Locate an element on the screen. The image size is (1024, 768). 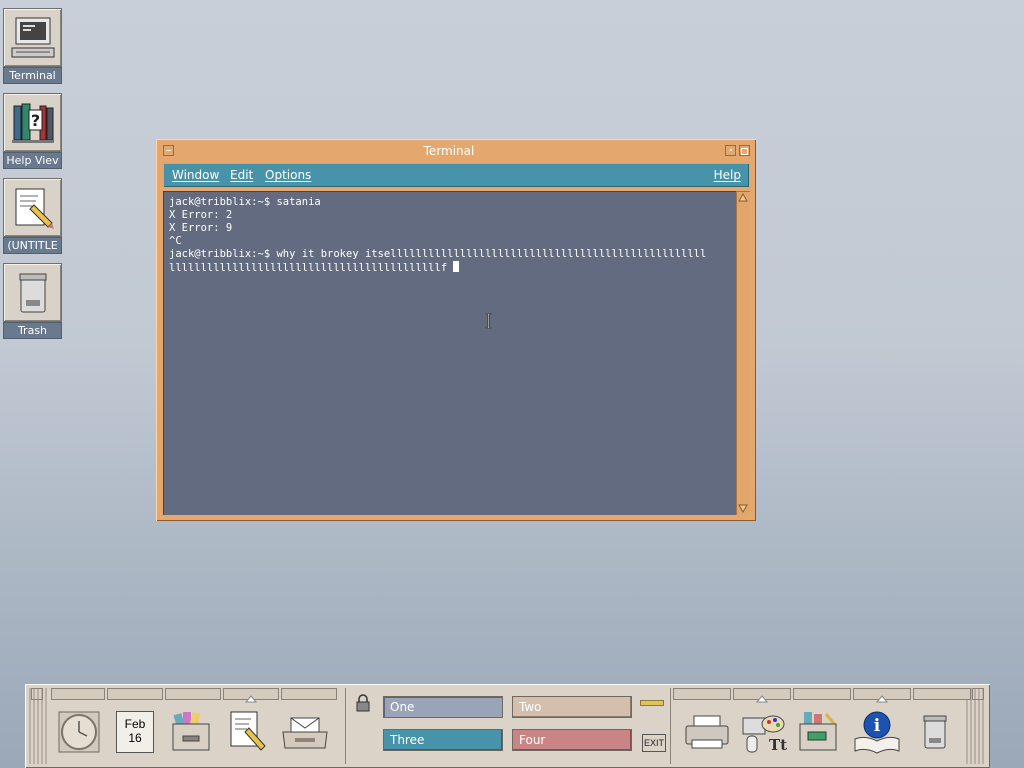
scroll-down-arrow-icon is located at coordinates (743, 508).